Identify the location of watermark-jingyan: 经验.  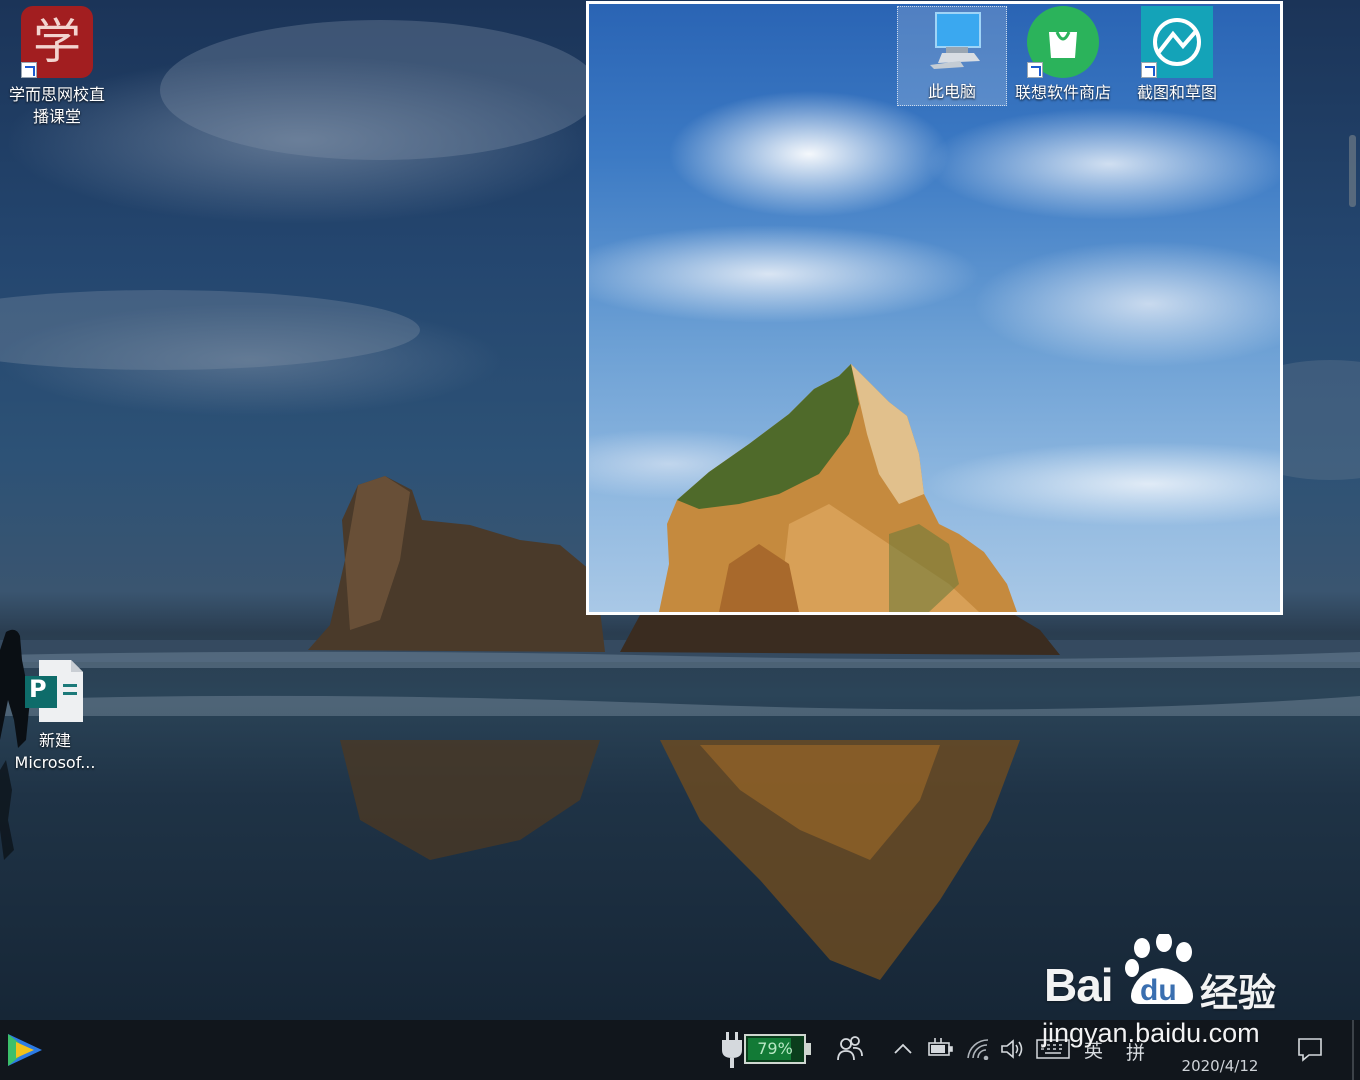
(1238, 993).